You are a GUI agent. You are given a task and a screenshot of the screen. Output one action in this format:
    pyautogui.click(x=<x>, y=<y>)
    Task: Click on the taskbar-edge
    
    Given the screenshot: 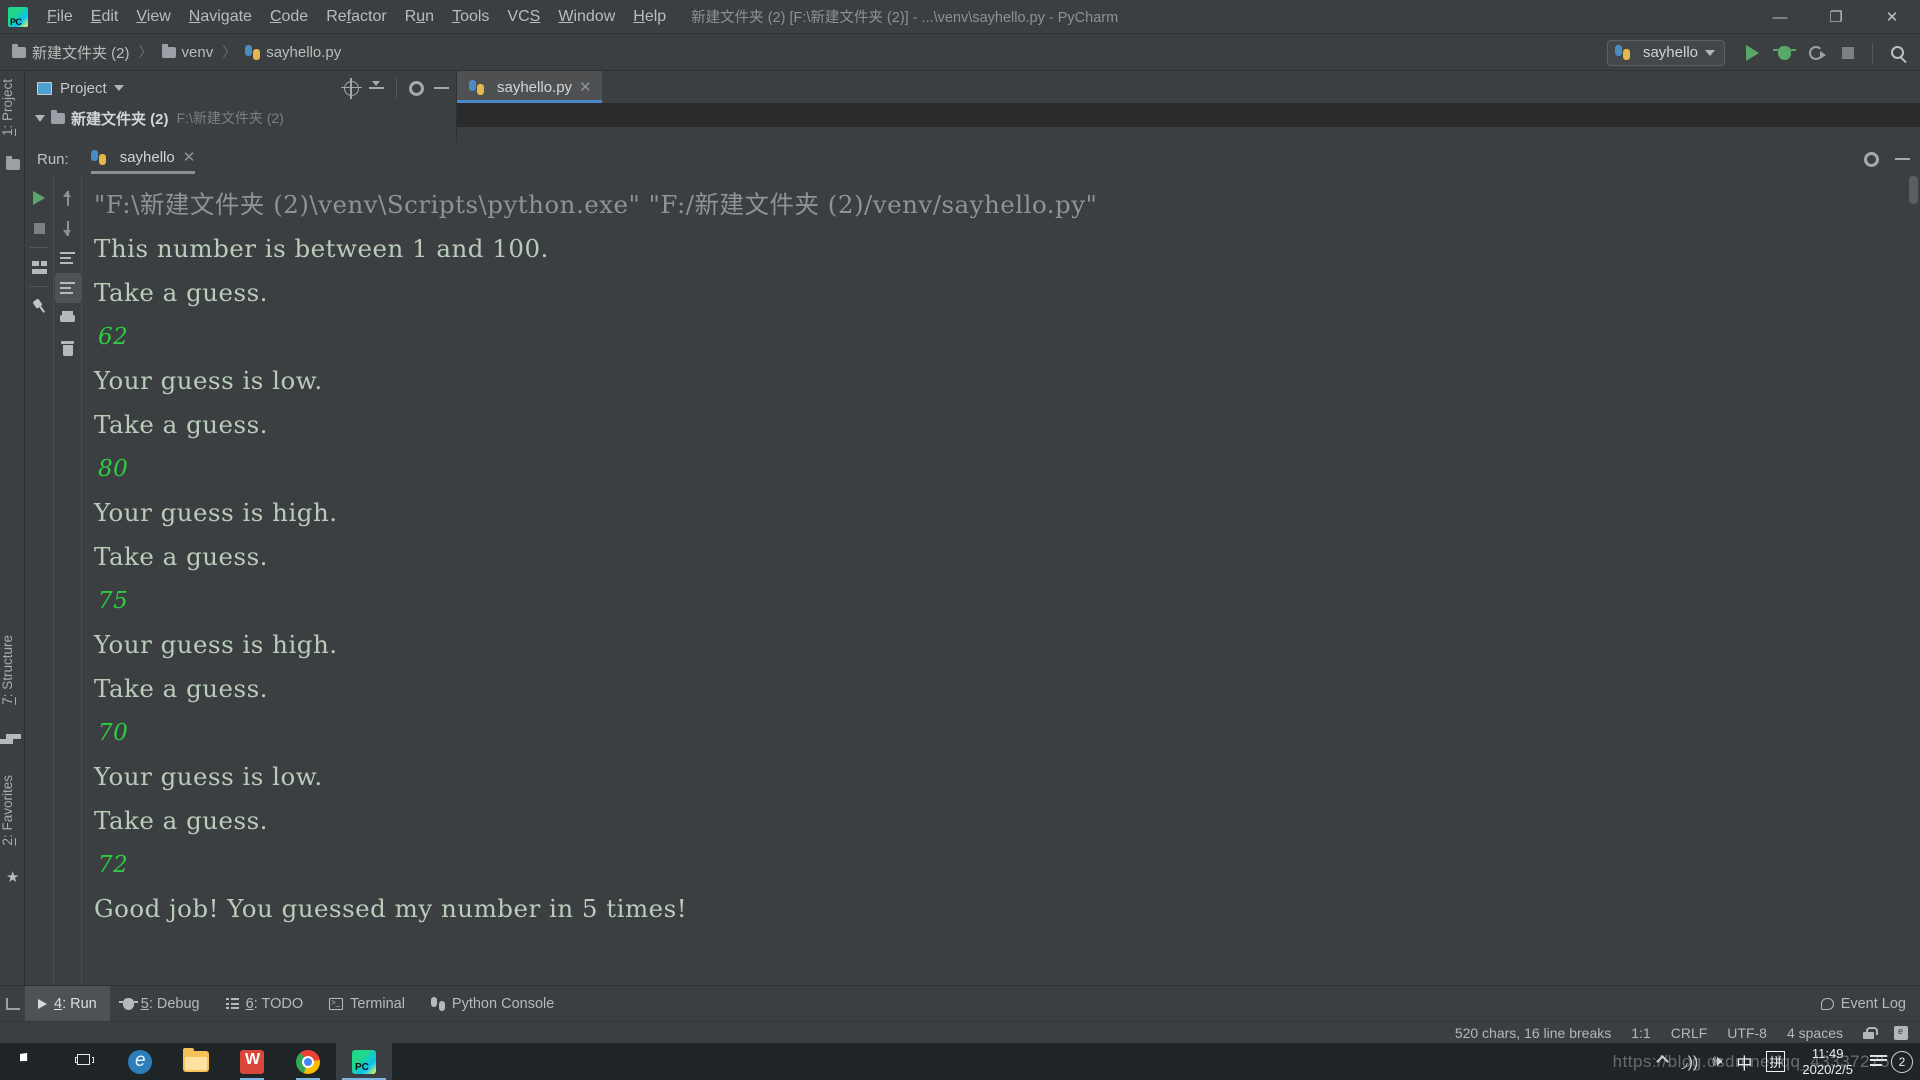 What is the action you would take?
    pyautogui.click(x=140, y=1061)
    